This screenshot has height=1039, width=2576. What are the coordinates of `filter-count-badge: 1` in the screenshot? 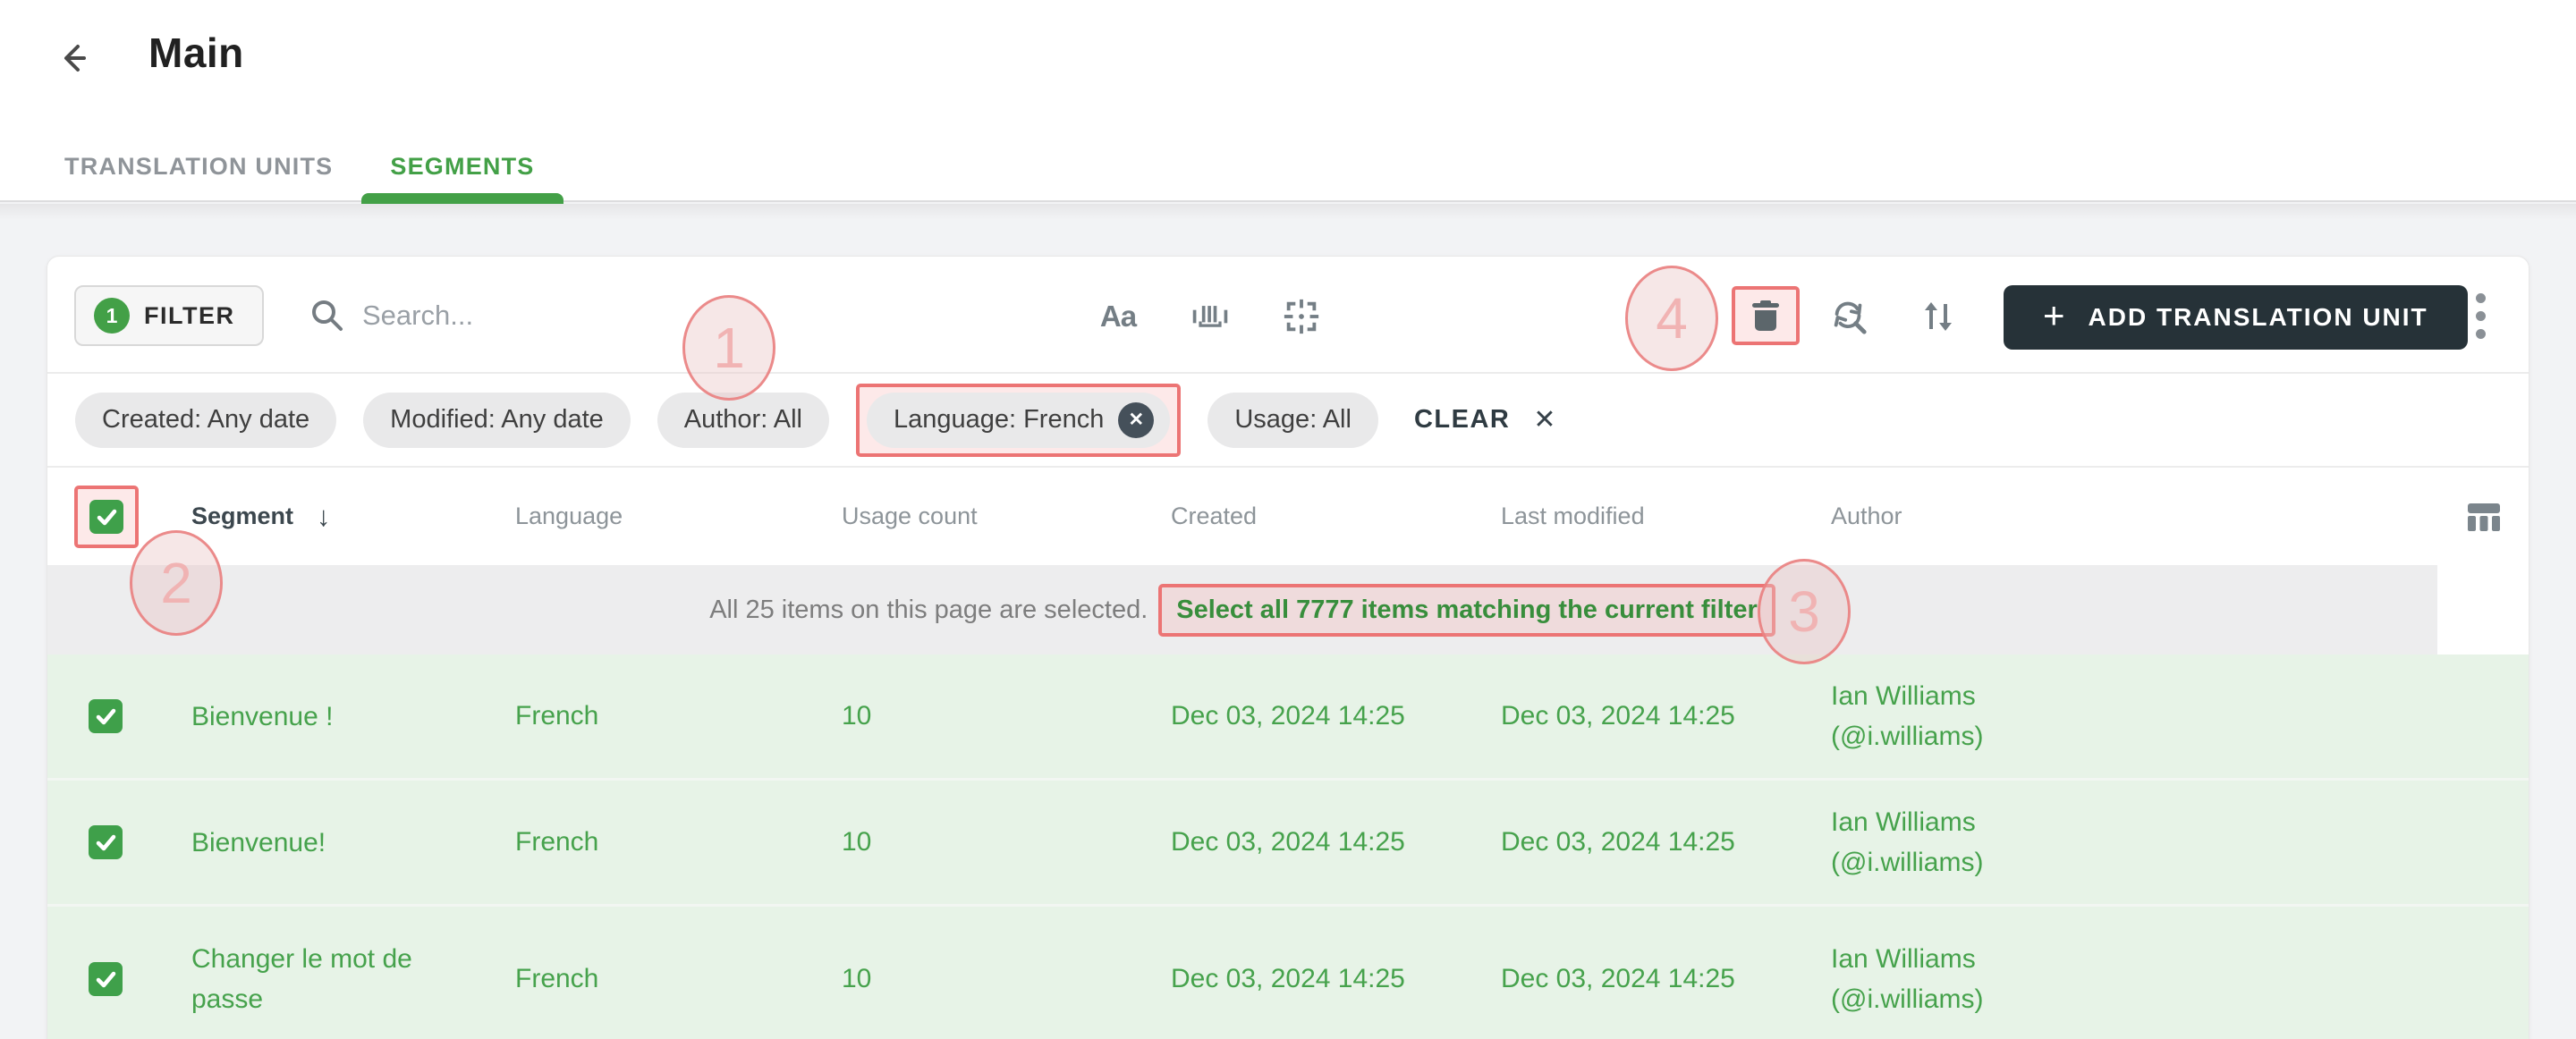 It's located at (112, 316).